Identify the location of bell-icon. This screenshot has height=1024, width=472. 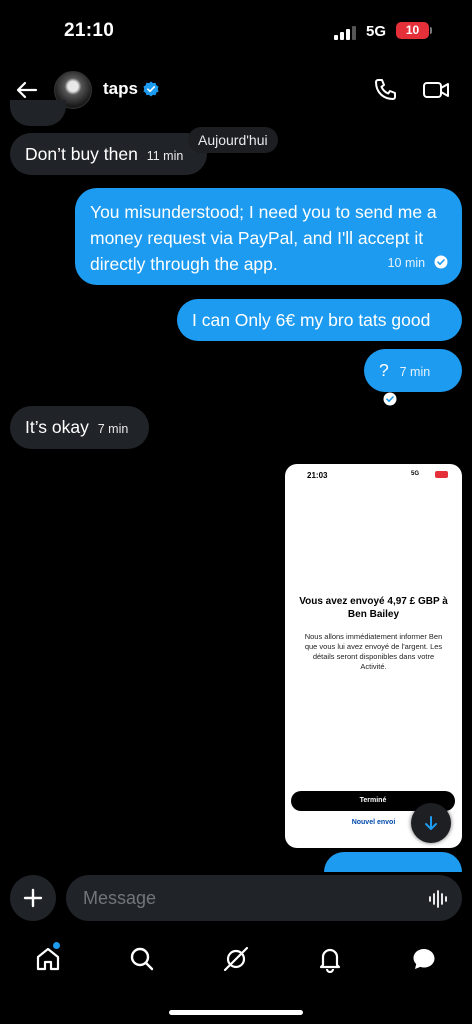
(330, 959).